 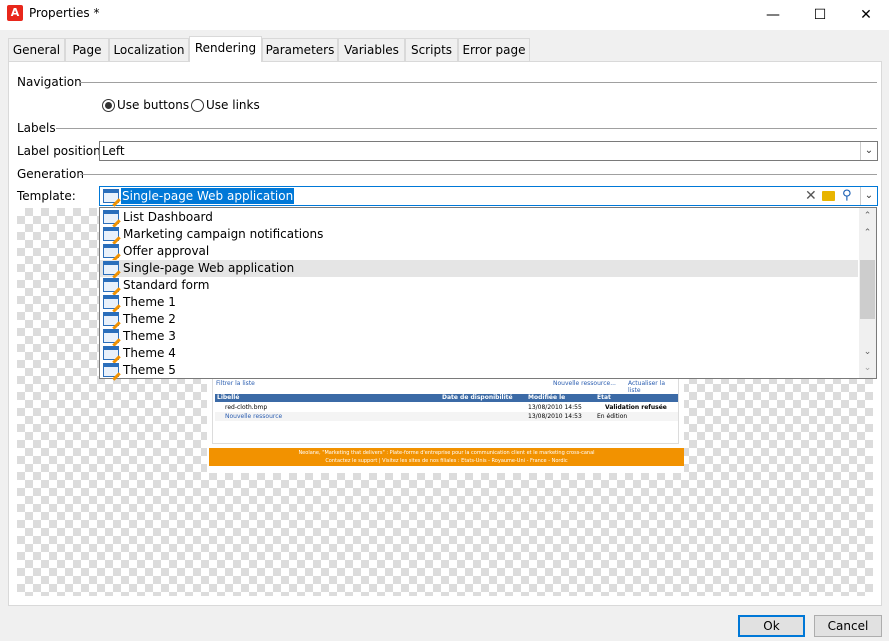 What do you see at coordinates (547, 397) in the screenshot?
I see `preview-col-modified: Modifiée le` at bounding box center [547, 397].